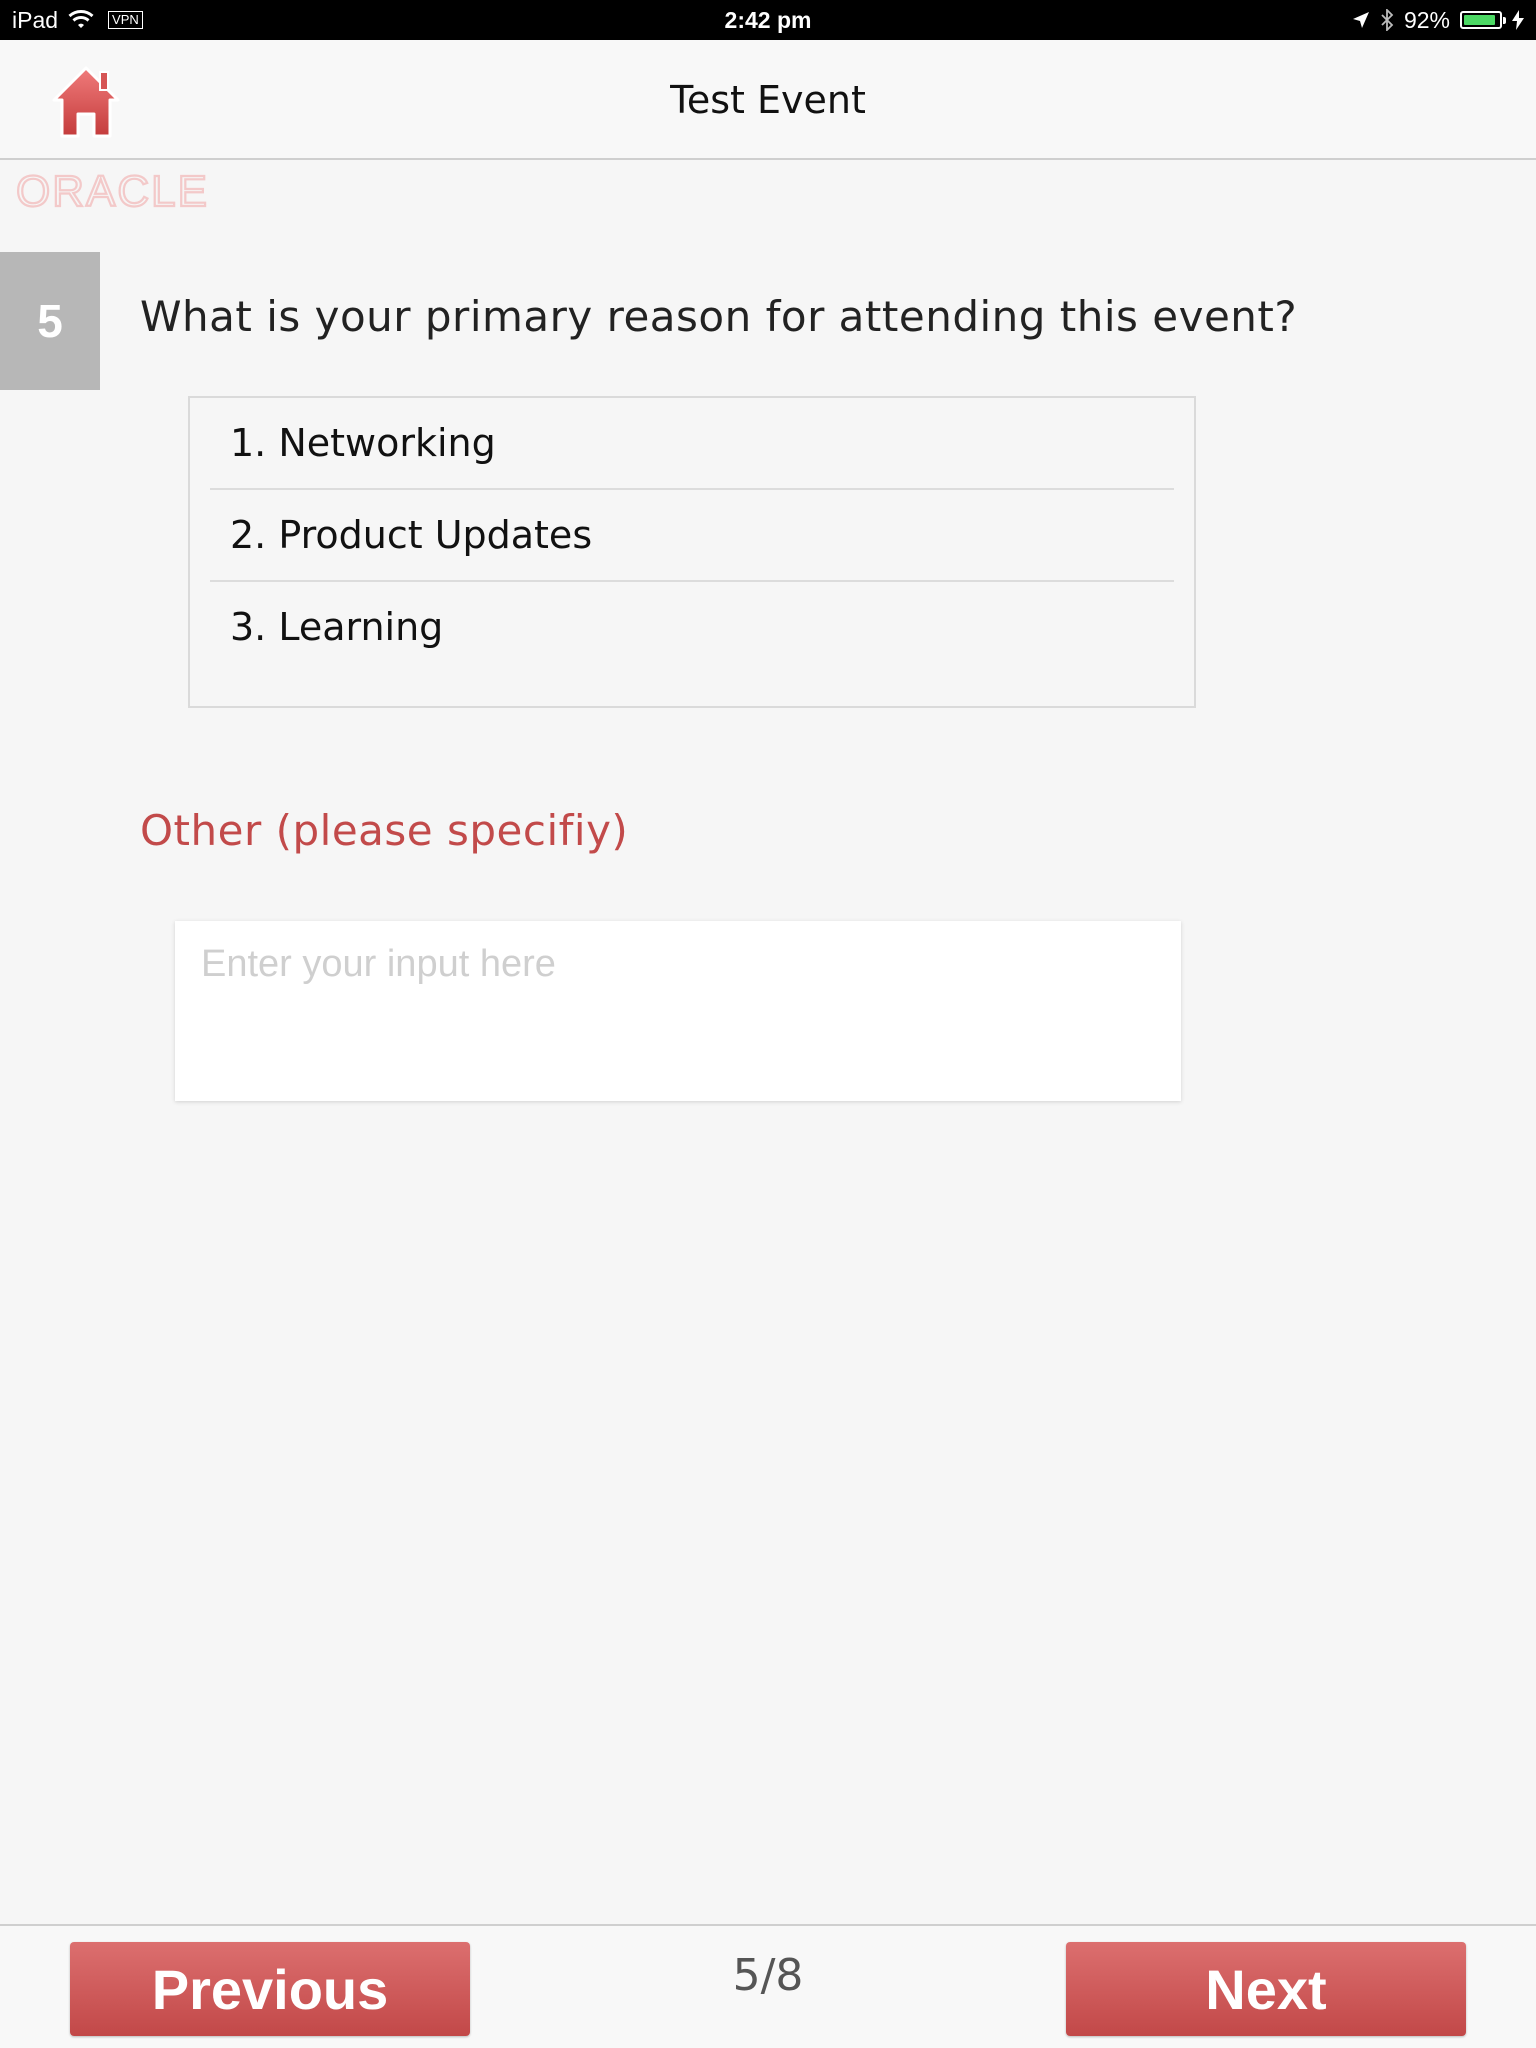 The width and height of the screenshot is (1536, 2048). I want to click on question-number: 5, so click(50, 321).